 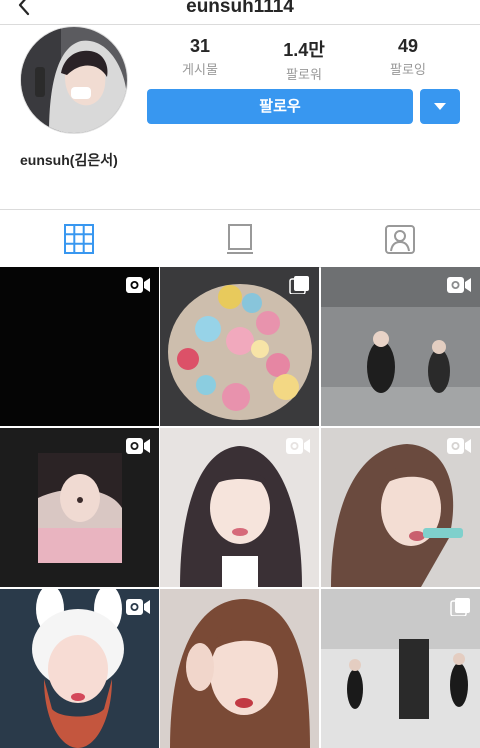 What do you see at coordinates (200, 69) in the screenshot?
I see `posts-count-label: 게시물` at bounding box center [200, 69].